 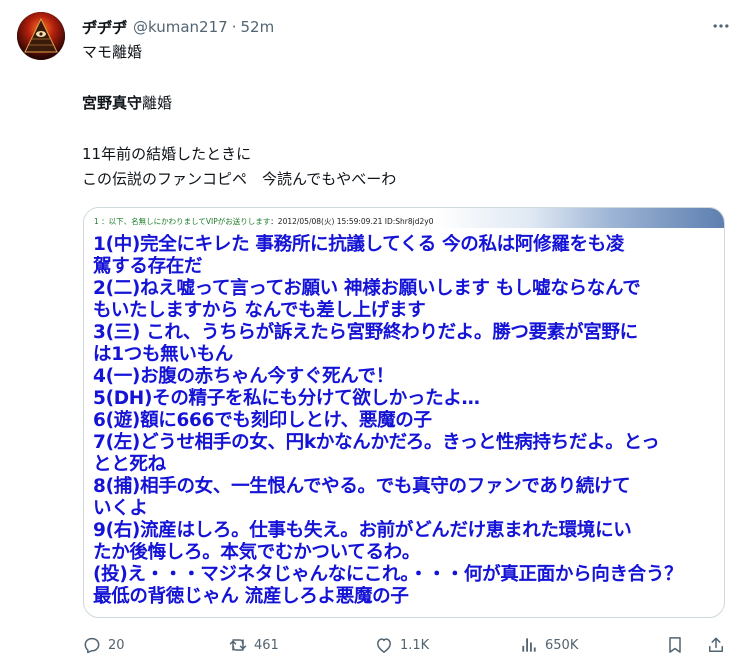 I want to click on media-line: いくよ, so click(x=120, y=508).